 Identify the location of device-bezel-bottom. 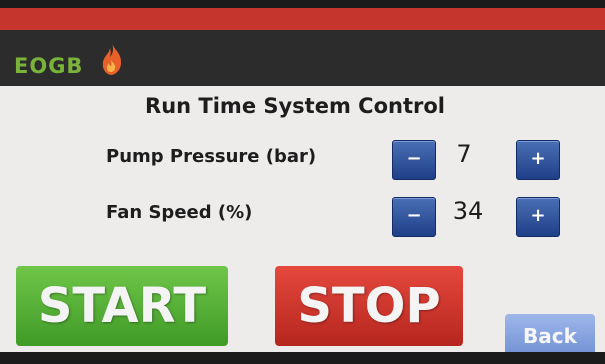
(302, 358).